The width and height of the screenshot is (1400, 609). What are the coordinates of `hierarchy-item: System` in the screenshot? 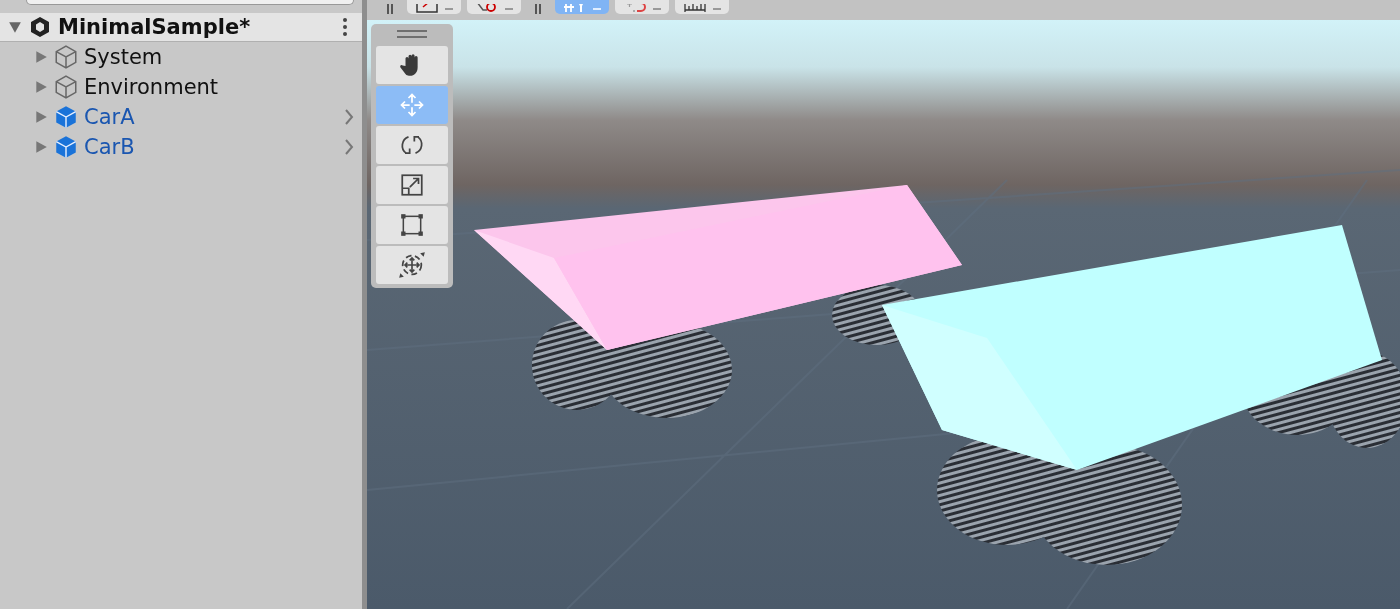 It's located at (220, 57).